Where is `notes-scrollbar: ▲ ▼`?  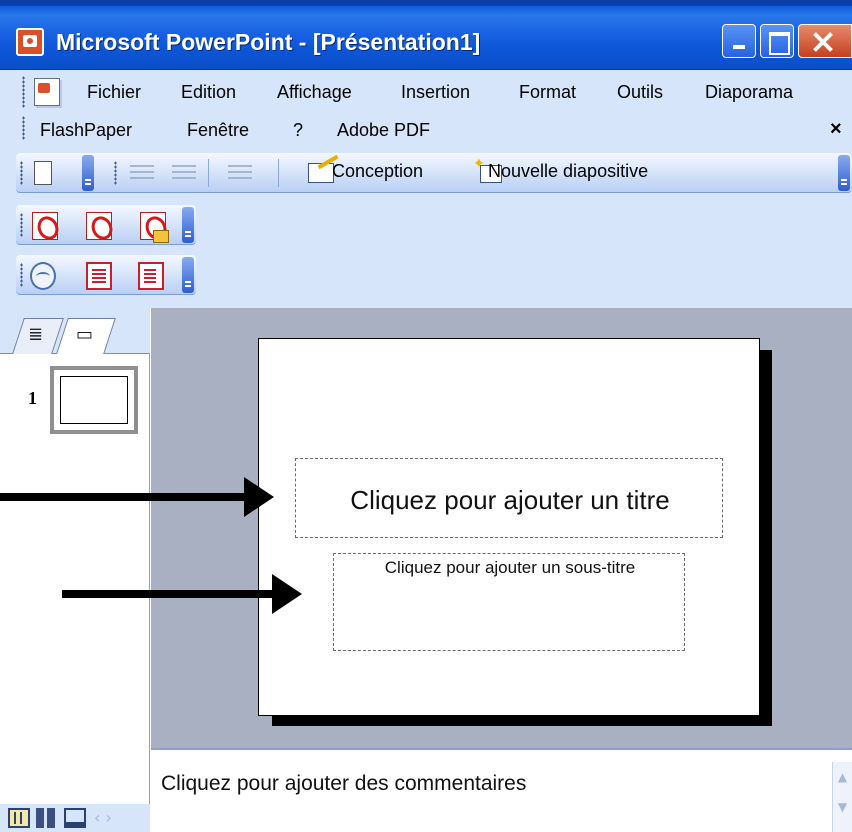
notes-scrollbar: ▲ ▼ is located at coordinates (842, 797).